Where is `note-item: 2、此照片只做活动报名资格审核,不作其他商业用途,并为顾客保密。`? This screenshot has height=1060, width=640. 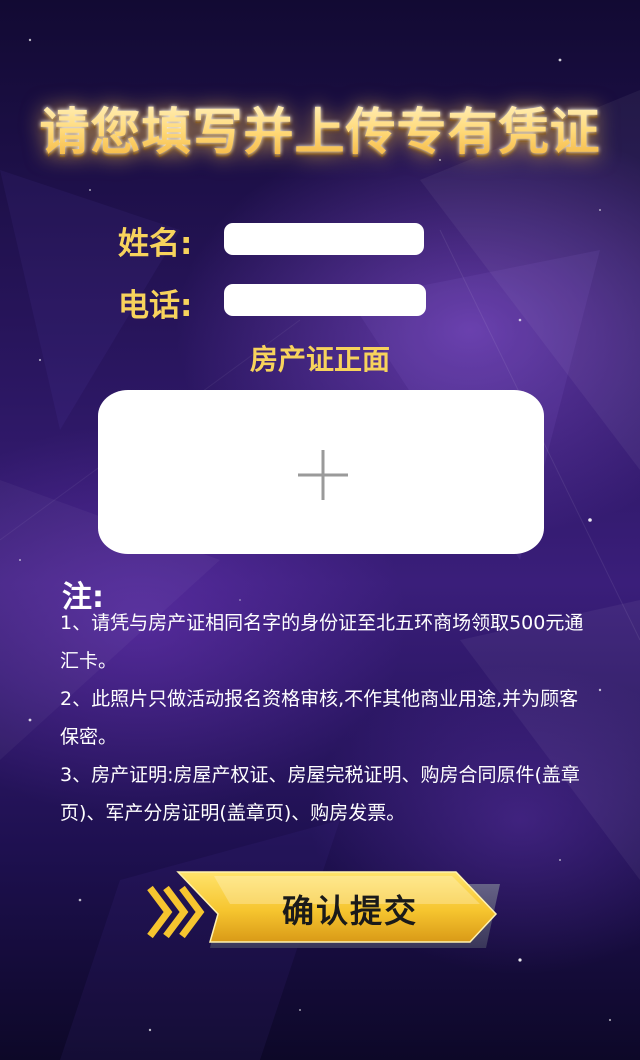
note-item: 2、此照片只做活动报名资格审核,不作其他商业用途,并为顾客保密。 is located at coordinates (319, 718).